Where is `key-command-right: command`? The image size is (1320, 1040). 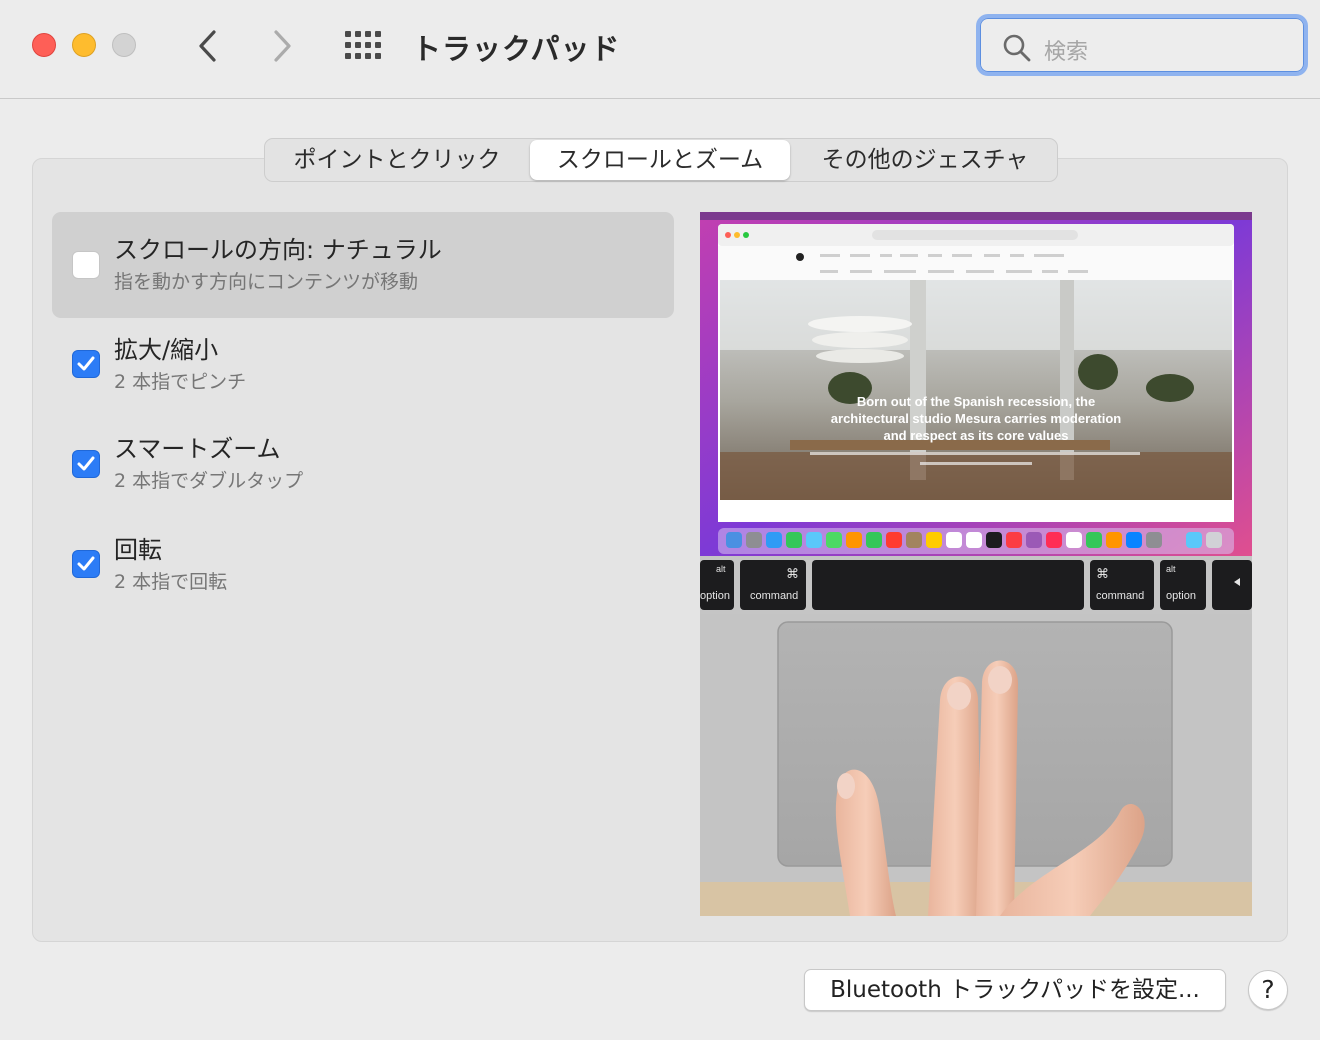
key-command-right: command is located at coordinates (1120, 596).